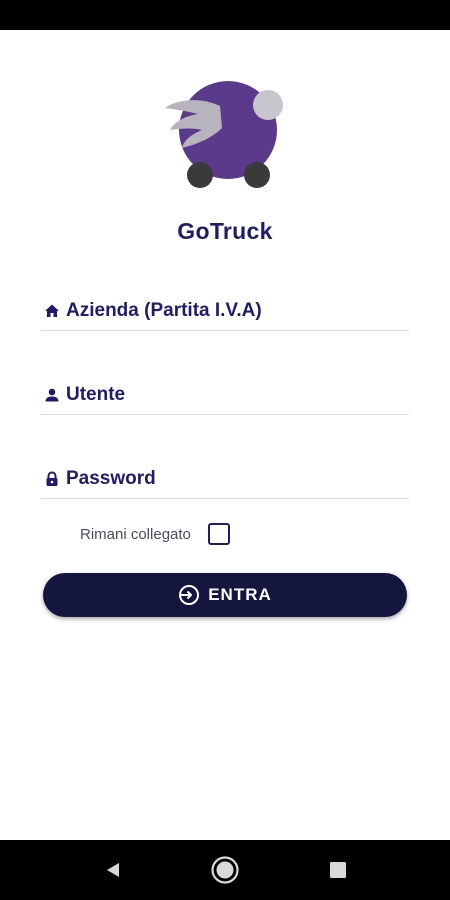 The height and width of the screenshot is (900, 450). I want to click on remember-me-row: Rimani collegato, so click(155, 534).